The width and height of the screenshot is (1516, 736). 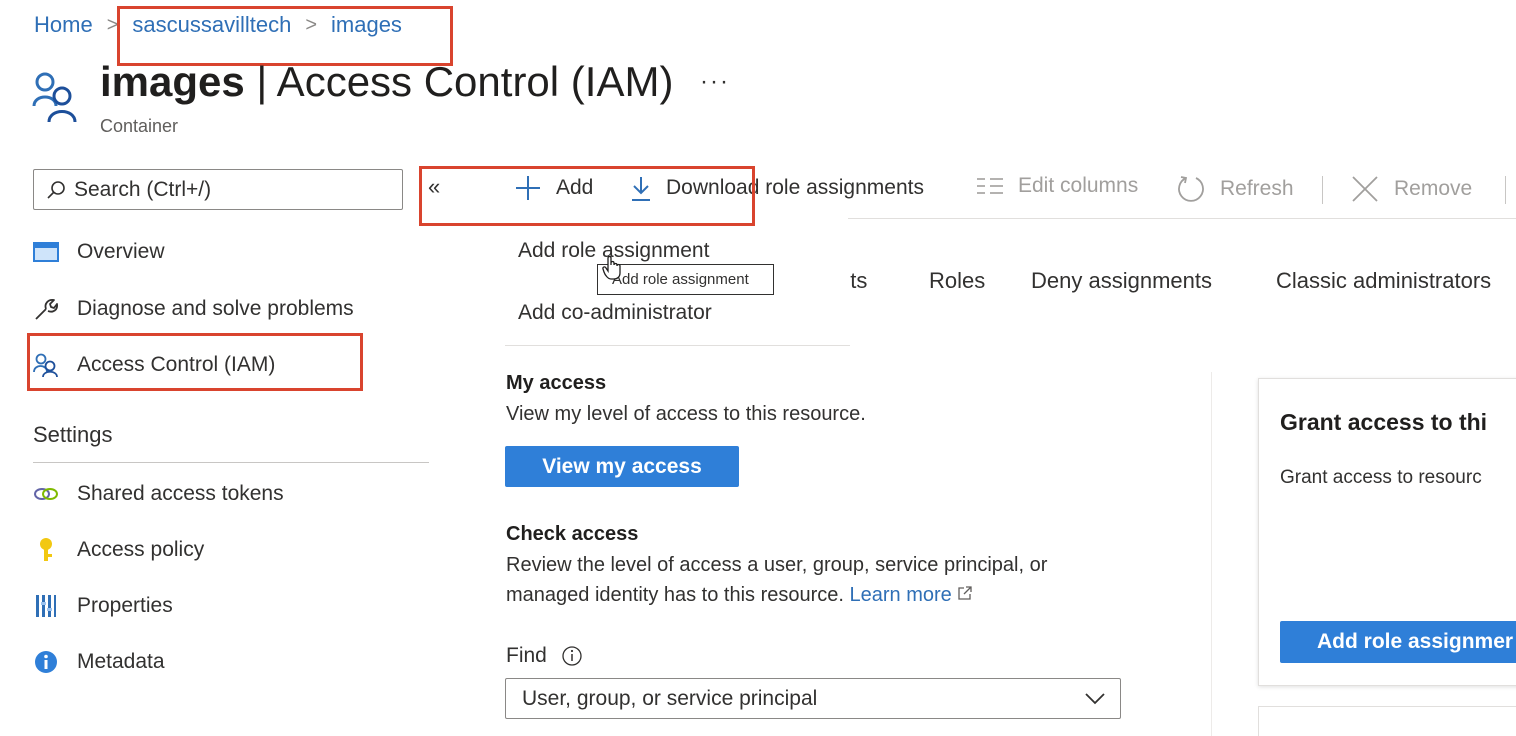 What do you see at coordinates (176, 364) in the screenshot?
I see `nav-label: Access Control (IAM)` at bounding box center [176, 364].